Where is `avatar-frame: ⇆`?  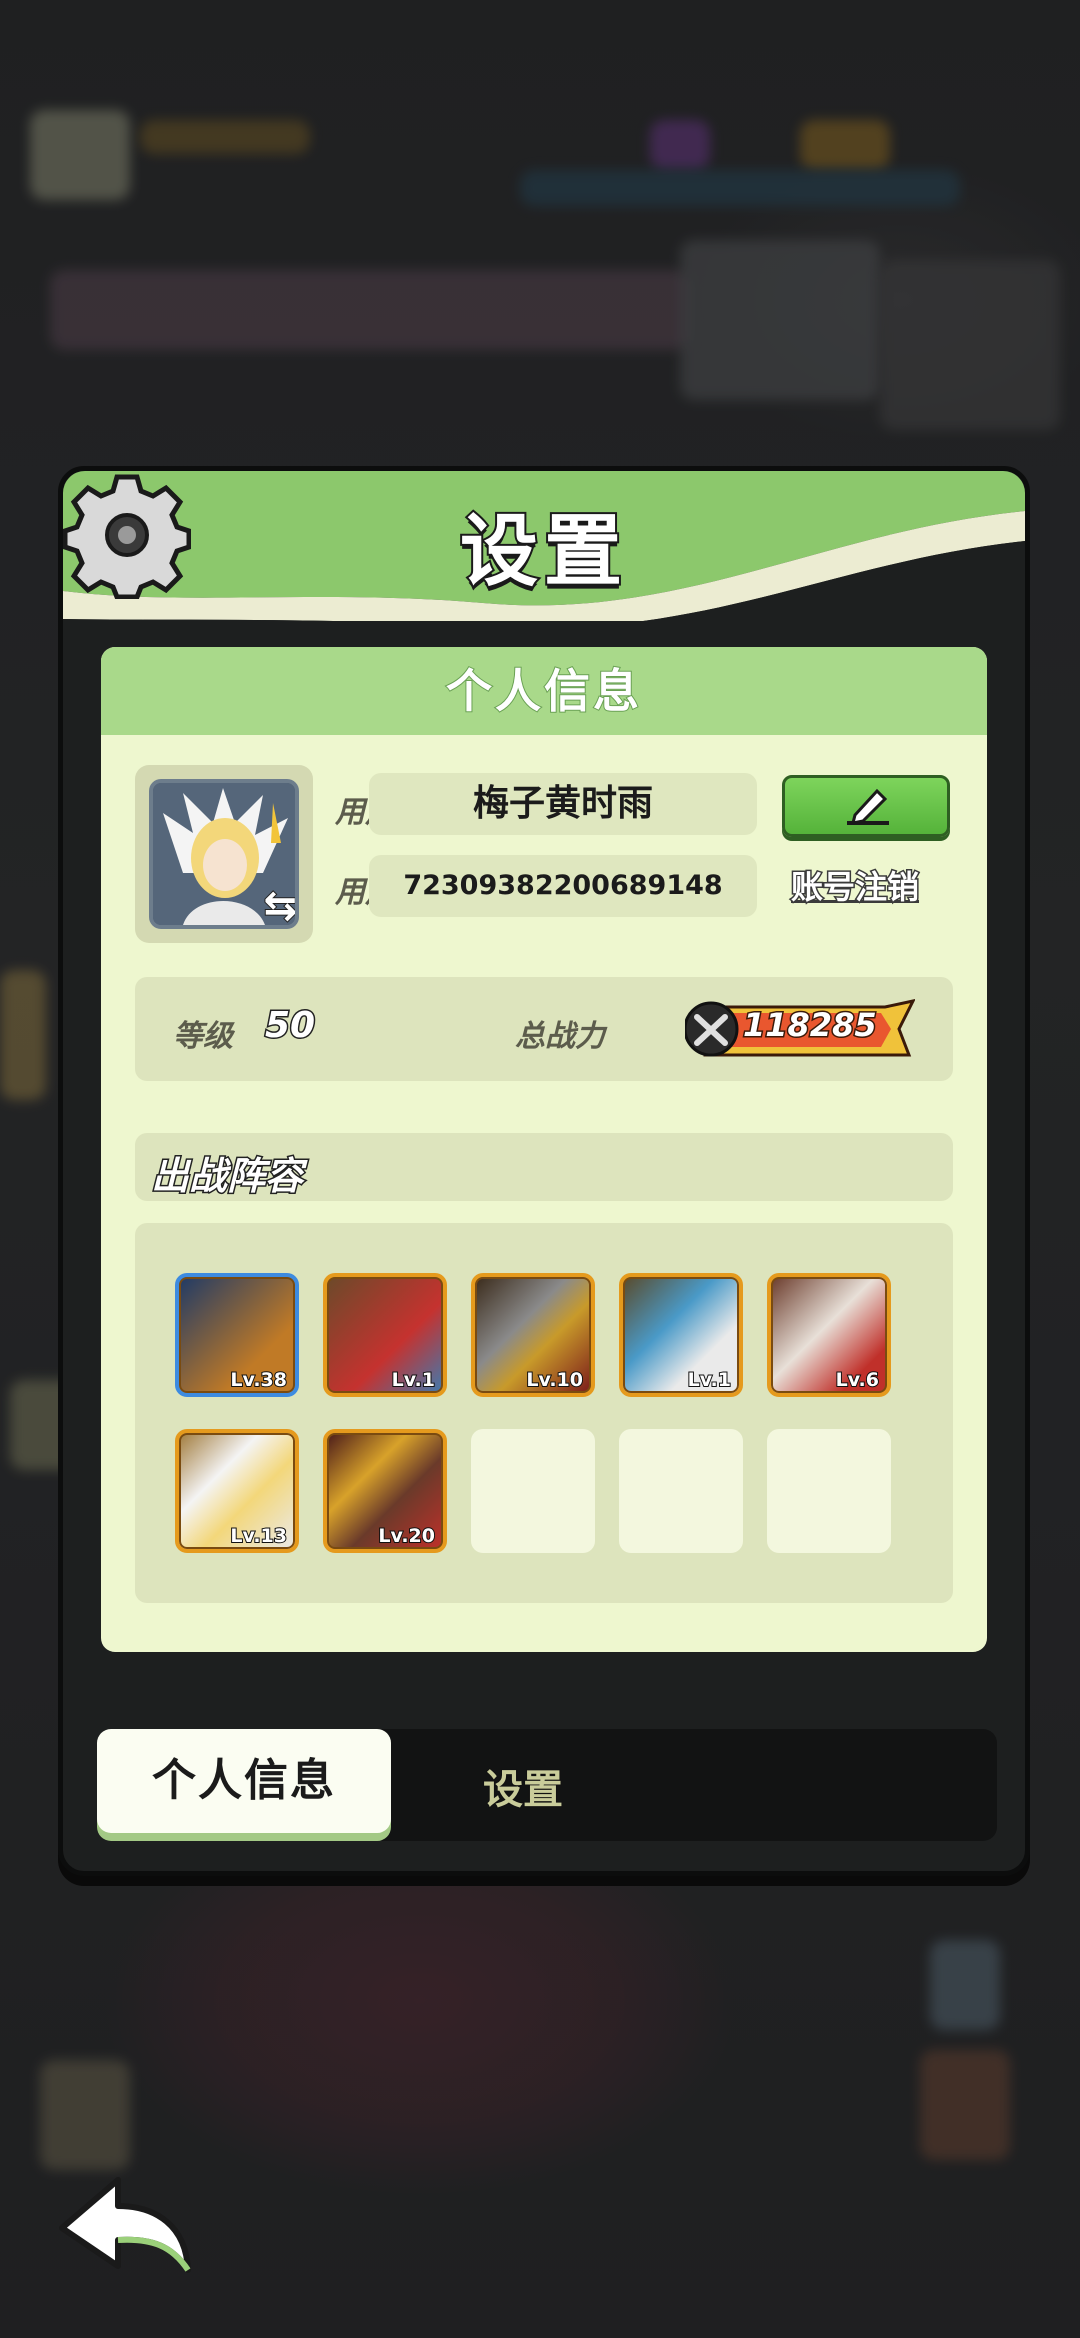 avatar-frame: ⇆ is located at coordinates (224, 854).